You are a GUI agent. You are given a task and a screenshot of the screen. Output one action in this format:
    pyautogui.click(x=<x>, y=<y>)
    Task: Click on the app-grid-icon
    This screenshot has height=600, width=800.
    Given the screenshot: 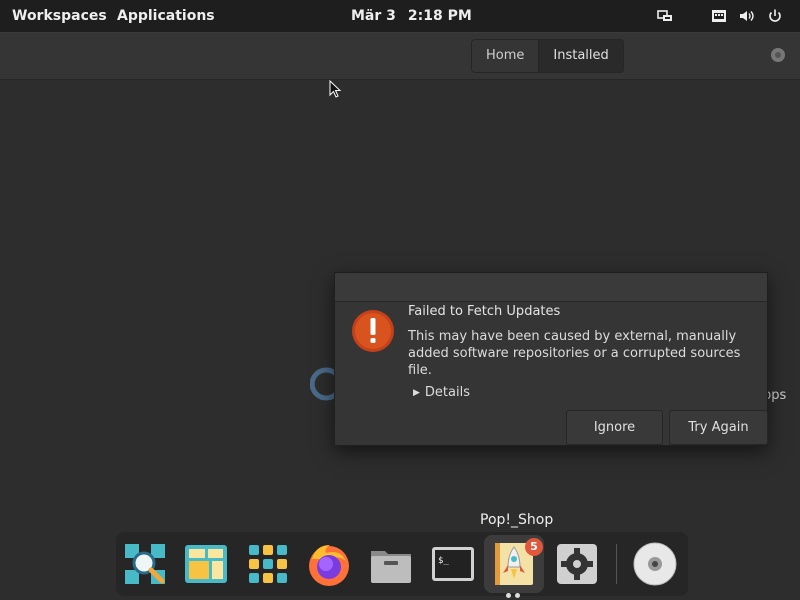 What is the action you would take?
    pyautogui.click(x=268, y=564)
    